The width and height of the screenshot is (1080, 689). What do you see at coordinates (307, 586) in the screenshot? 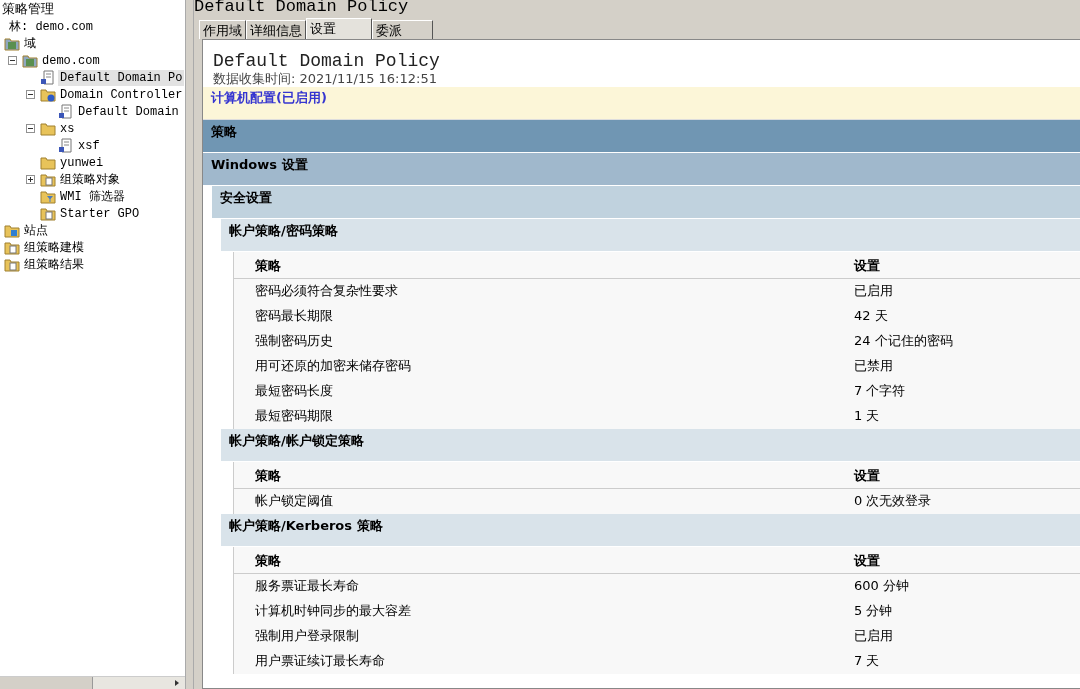
I see `table-cell-text: 服务票证最长寿命` at bounding box center [307, 586].